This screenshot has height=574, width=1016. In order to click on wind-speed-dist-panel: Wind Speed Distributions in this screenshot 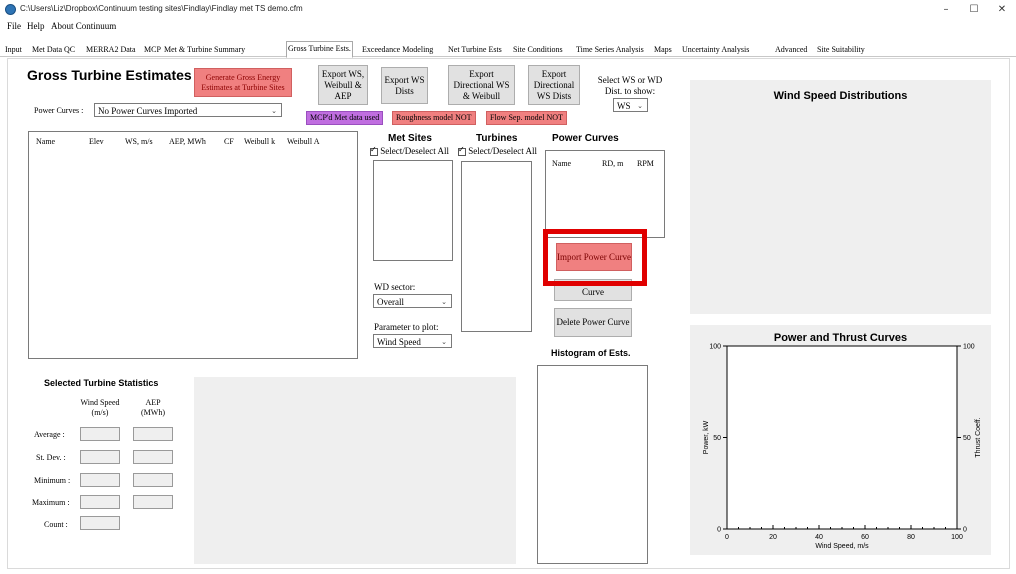, I will do `click(840, 197)`.